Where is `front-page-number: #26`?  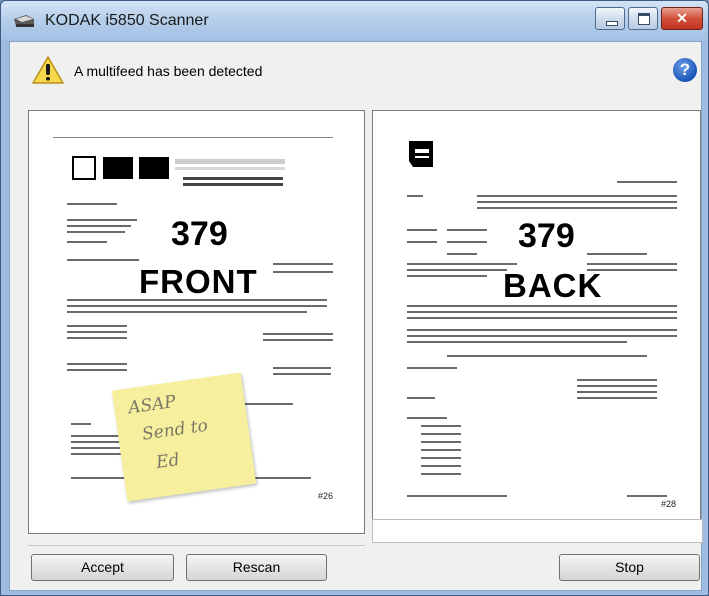 front-page-number: #26 is located at coordinates (326, 496).